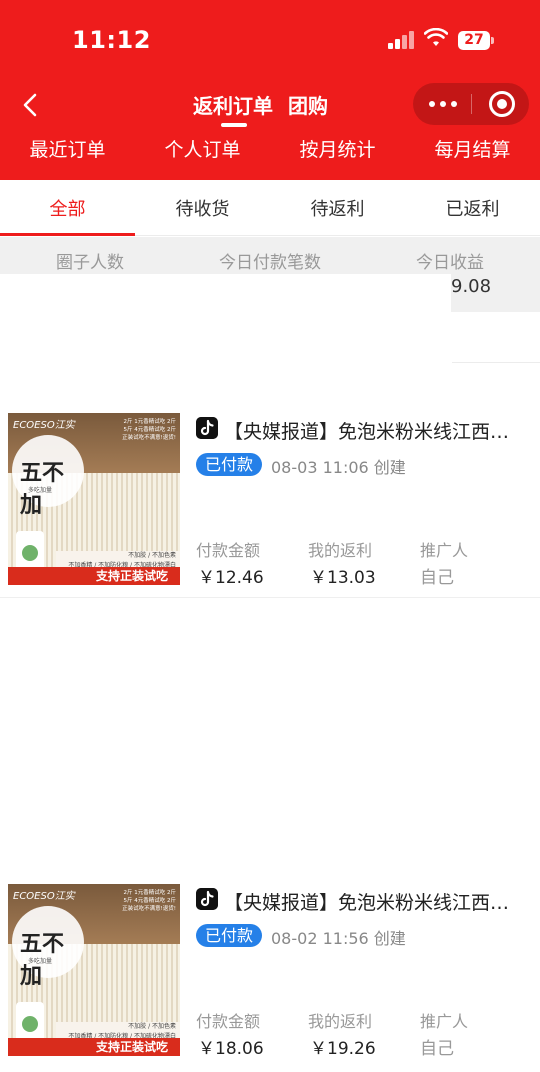 The height and width of the screenshot is (1072, 540). Describe the element at coordinates (495, 293) in the screenshot. I see `stat-value-box: 9.08` at that location.